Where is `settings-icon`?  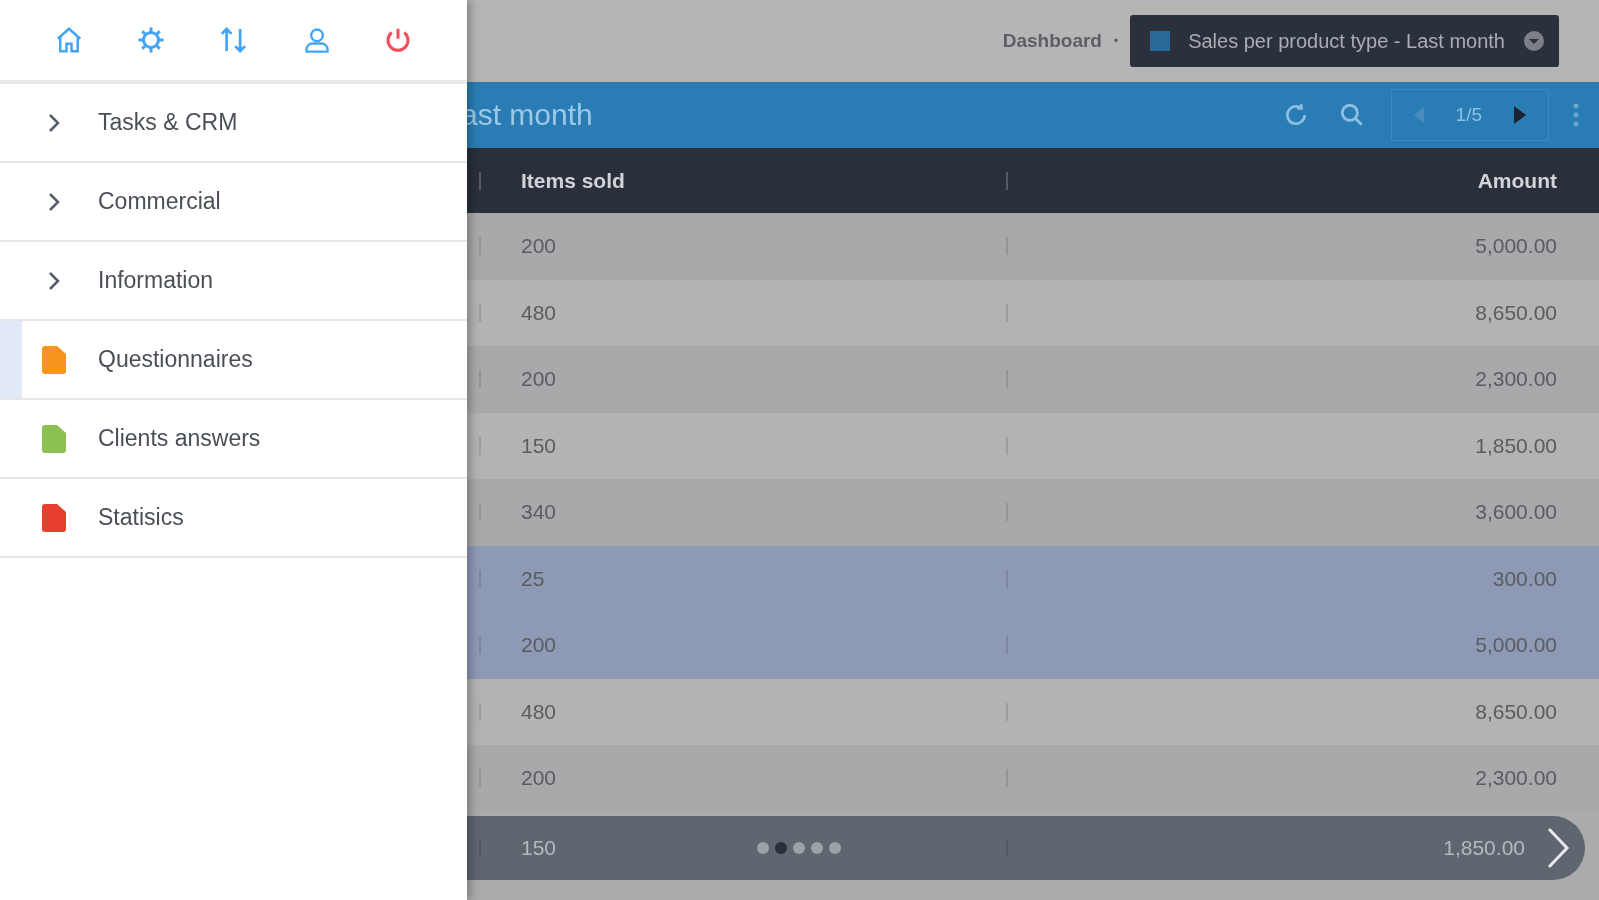
settings-icon is located at coordinates (151, 40).